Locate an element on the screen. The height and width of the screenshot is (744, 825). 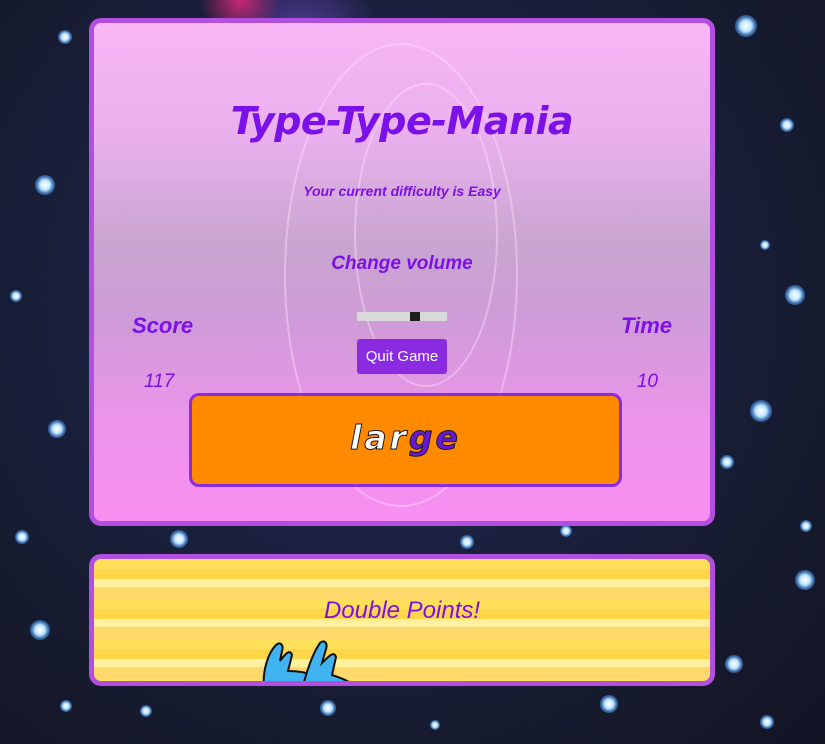
volume-slider is located at coordinates (402, 316).